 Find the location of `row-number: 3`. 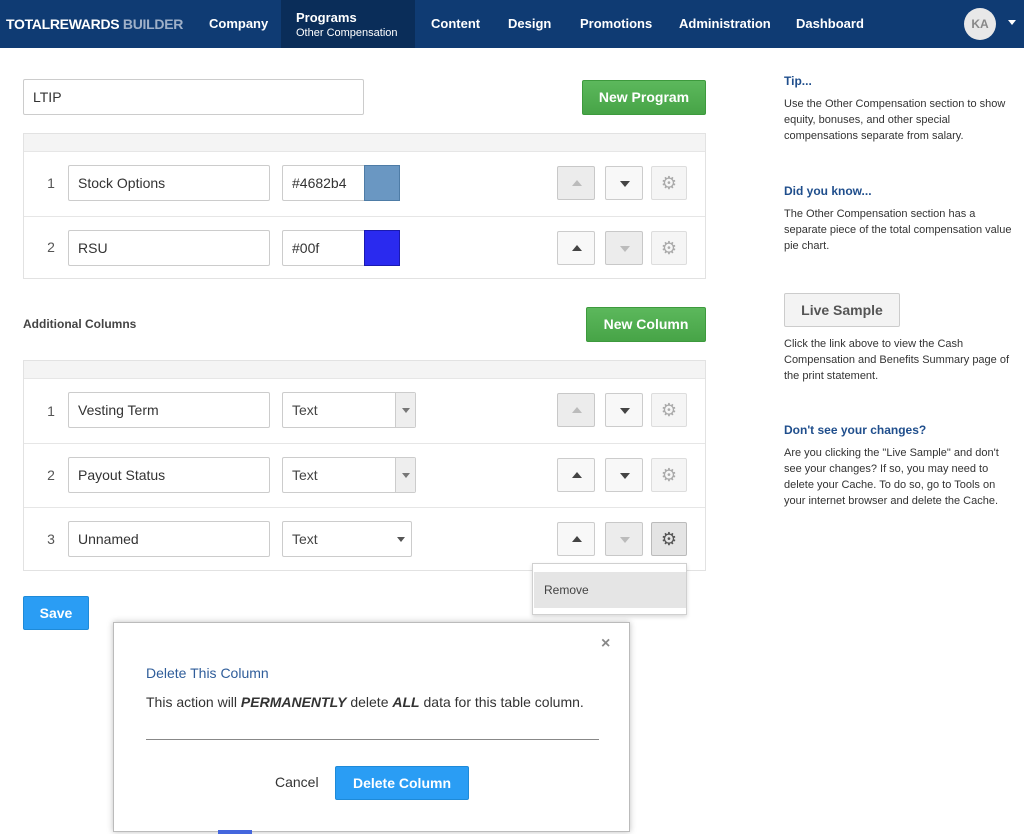

row-number: 3 is located at coordinates (51, 539).